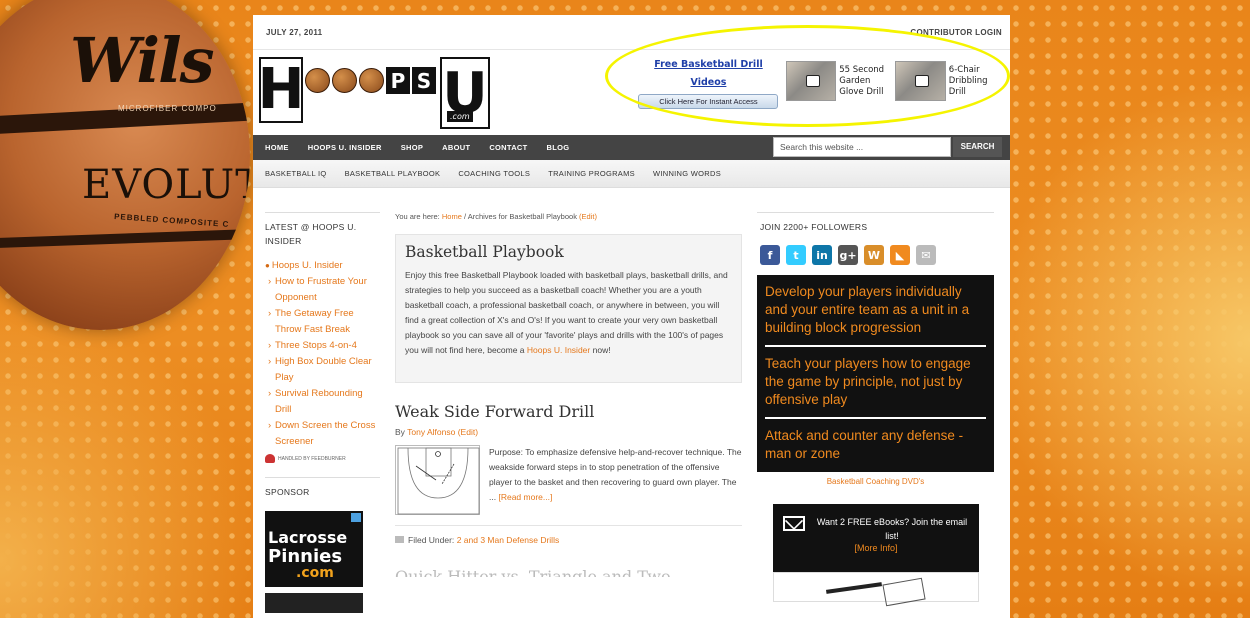  Describe the element at coordinates (904, 592) in the screenshot. I see `book-page` at that location.